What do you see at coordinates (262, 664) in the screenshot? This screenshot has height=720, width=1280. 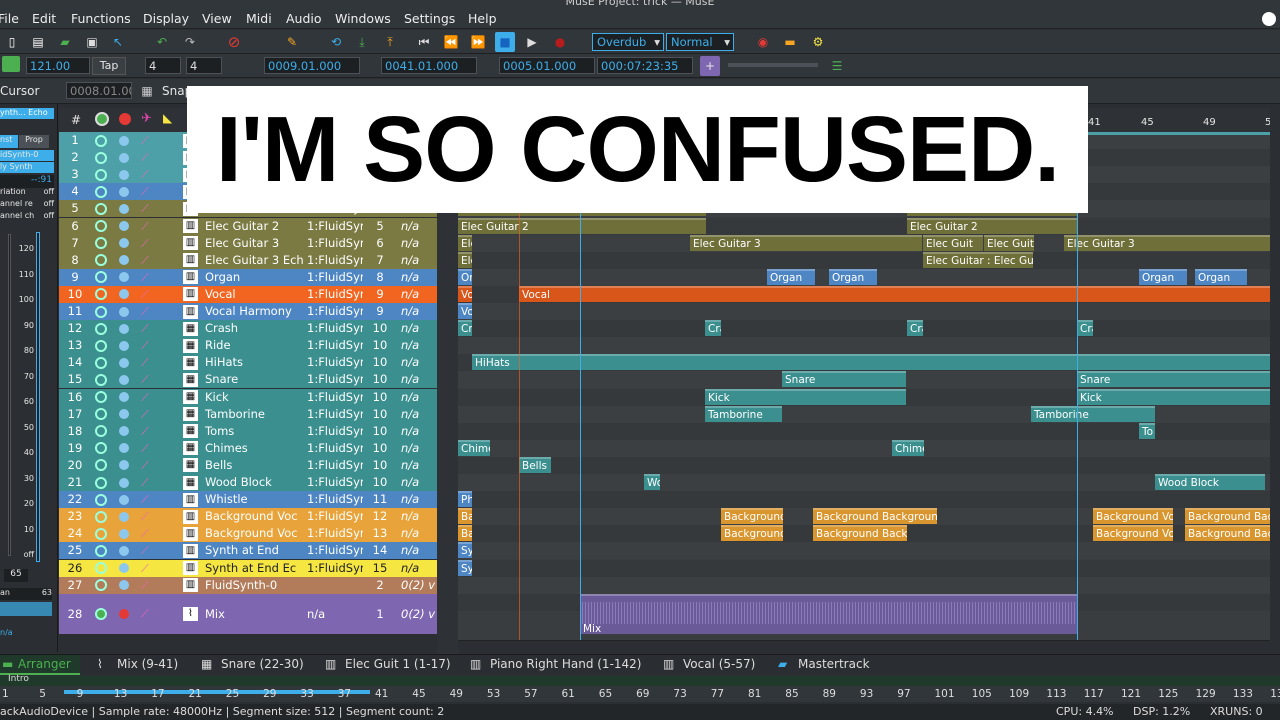 I see `tab-snare: Snare (22-30)` at bounding box center [262, 664].